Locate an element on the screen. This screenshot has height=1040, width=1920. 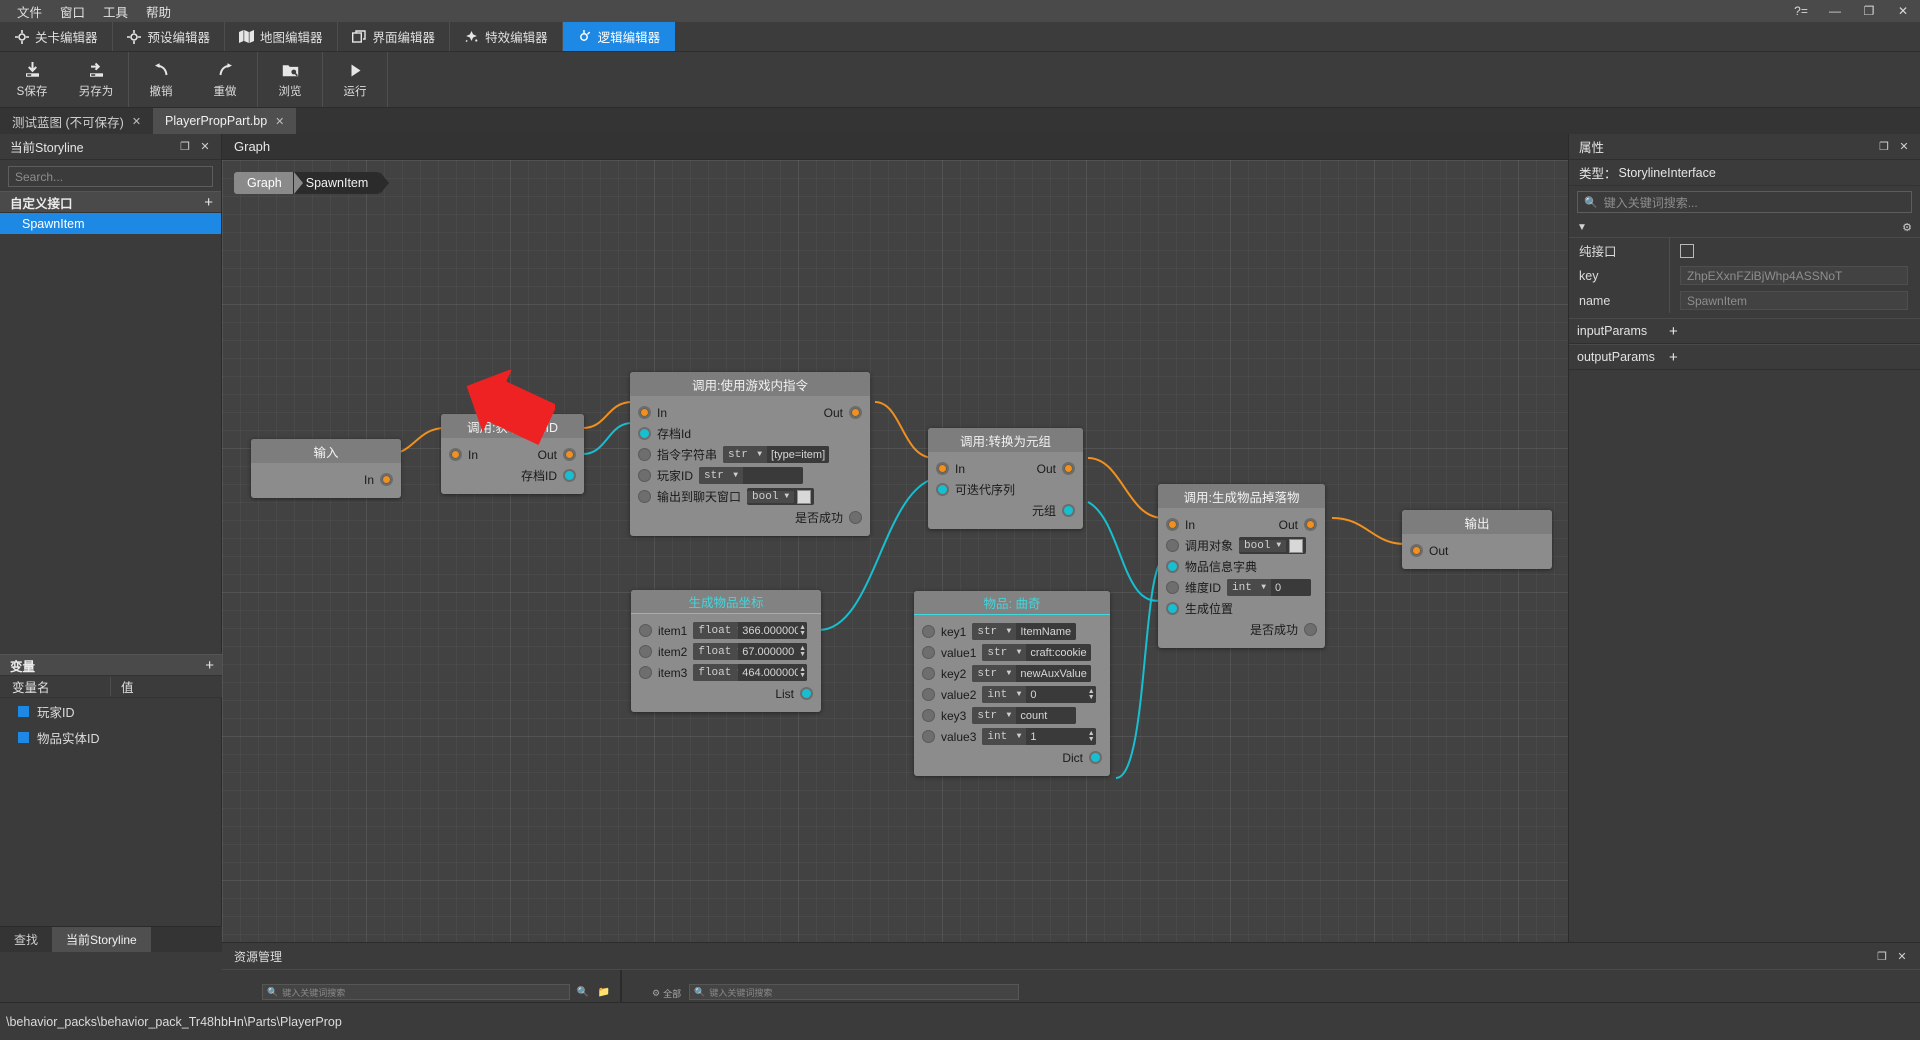
tab-current-storyline: 当前Storyline is located at coordinates (101, 939).